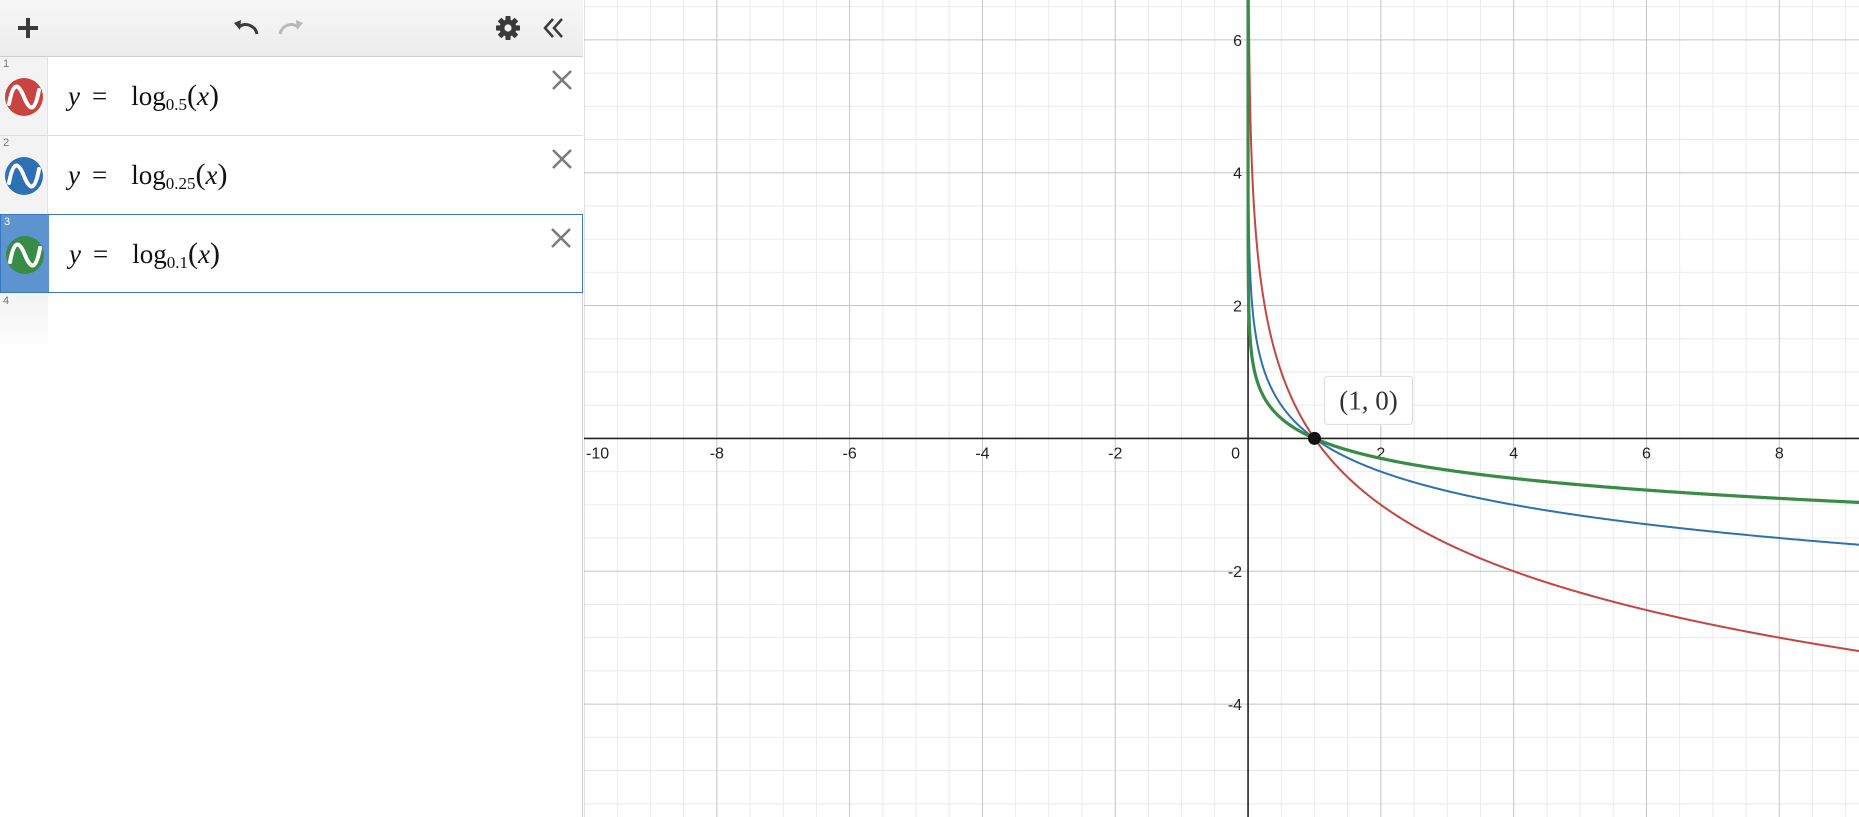 The image size is (1859, 817). I want to click on expression-tab: 1, so click(24, 96).